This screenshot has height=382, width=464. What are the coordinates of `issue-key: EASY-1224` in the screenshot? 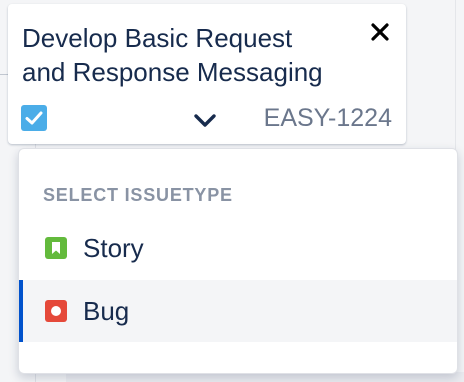 It's located at (328, 118).